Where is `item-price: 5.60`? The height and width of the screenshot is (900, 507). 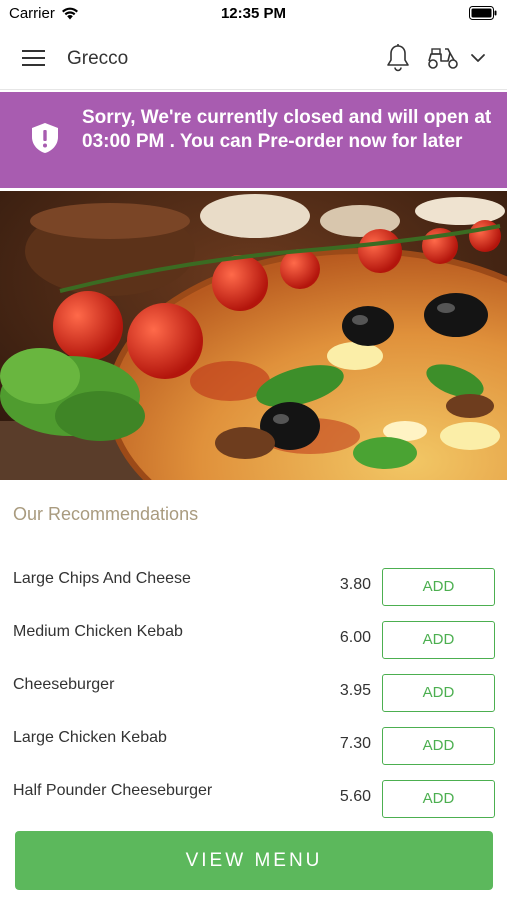 item-price: 5.60 is located at coordinates (355, 796).